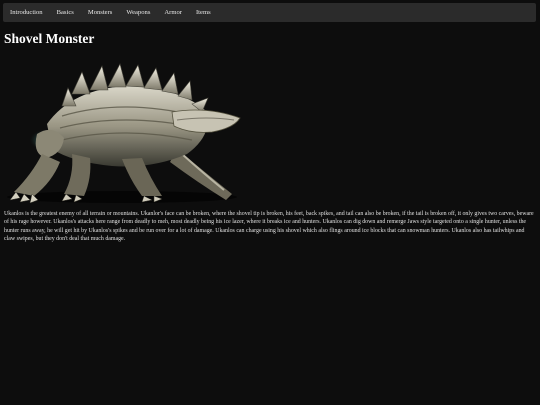  I want to click on nav-link-basics: Basics, so click(65, 12).